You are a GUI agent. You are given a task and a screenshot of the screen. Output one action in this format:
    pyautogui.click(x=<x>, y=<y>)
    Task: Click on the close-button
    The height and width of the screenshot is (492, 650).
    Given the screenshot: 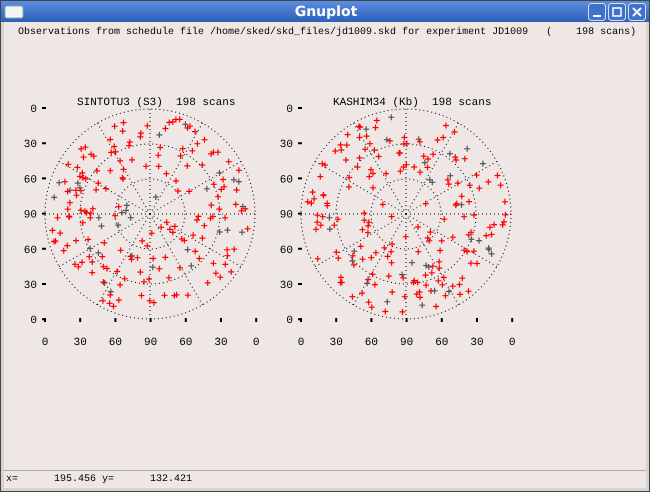 What is the action you would take?
    pyautogui.click(x=637, y=11)
    